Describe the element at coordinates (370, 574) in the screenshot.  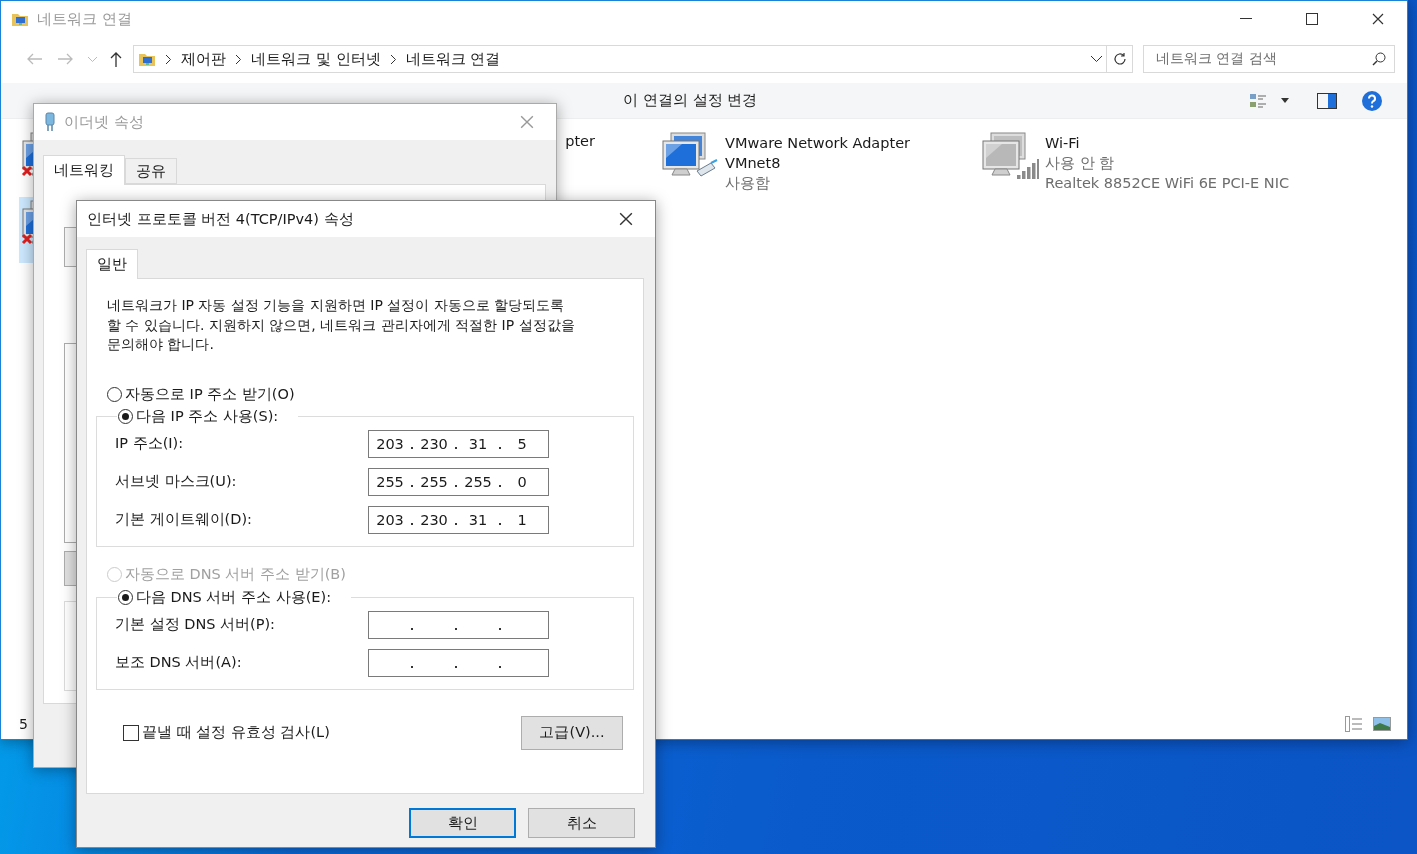
I see `radio-option: 자동으로 DNS 서버 주소 받기(B)` at that location.